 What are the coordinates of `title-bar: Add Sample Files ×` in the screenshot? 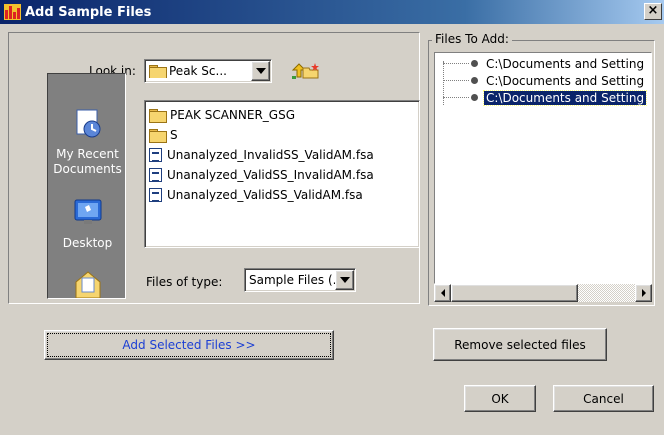 It's located at (332, 12).